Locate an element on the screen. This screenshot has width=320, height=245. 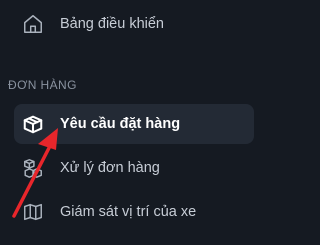
sidebar-item-label: Bảng điều khiển is located at coordinates (112, 24).